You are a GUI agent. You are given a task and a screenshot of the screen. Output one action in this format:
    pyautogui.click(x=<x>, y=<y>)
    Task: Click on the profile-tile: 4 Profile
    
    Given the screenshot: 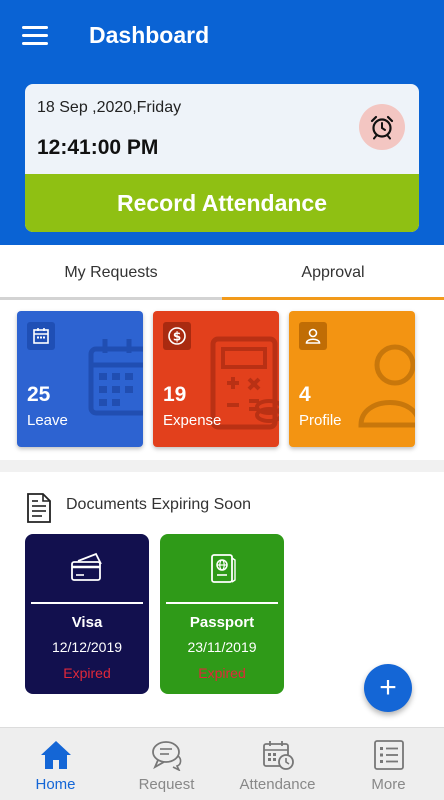 What is the action you would take?
    pyautogui.click(x=352, y=379)
    